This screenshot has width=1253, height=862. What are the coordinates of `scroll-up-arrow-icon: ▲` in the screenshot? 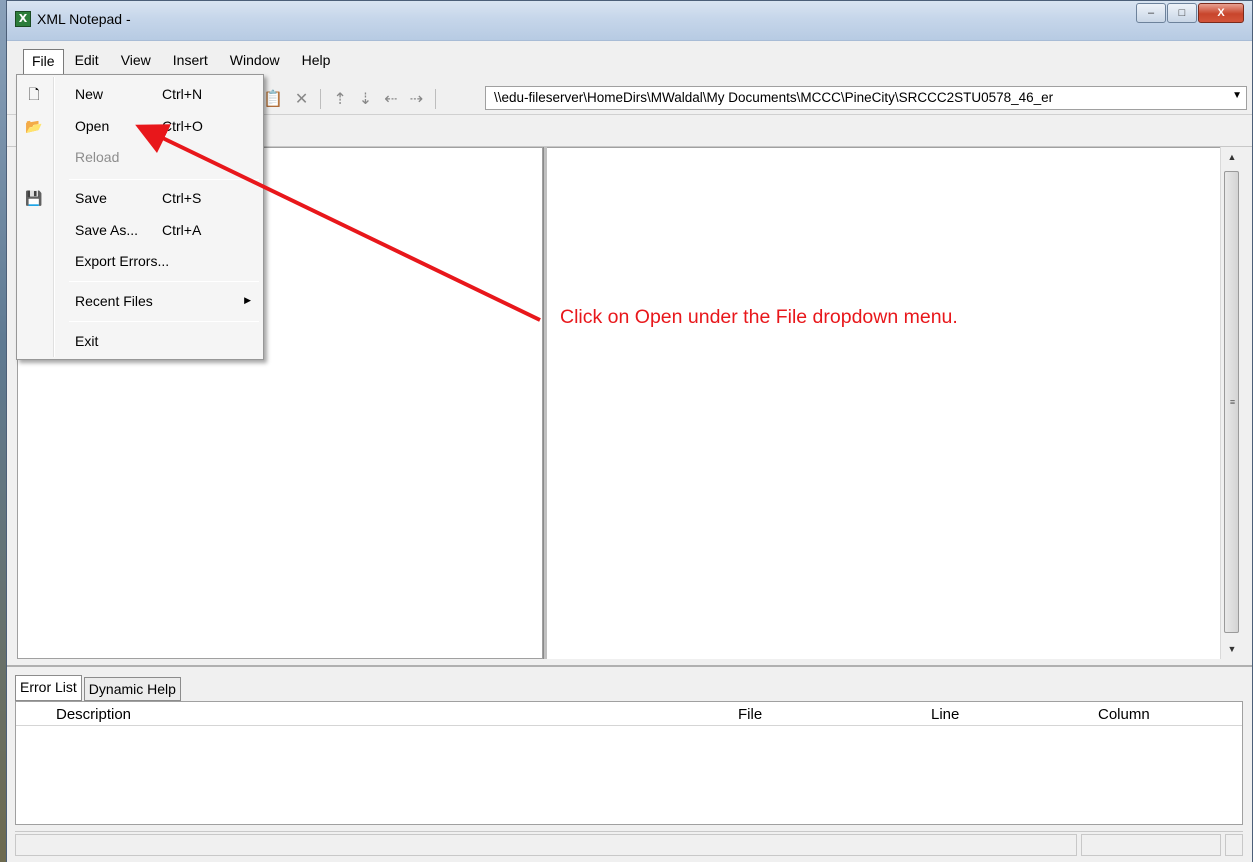 It's located at (1232, 157).